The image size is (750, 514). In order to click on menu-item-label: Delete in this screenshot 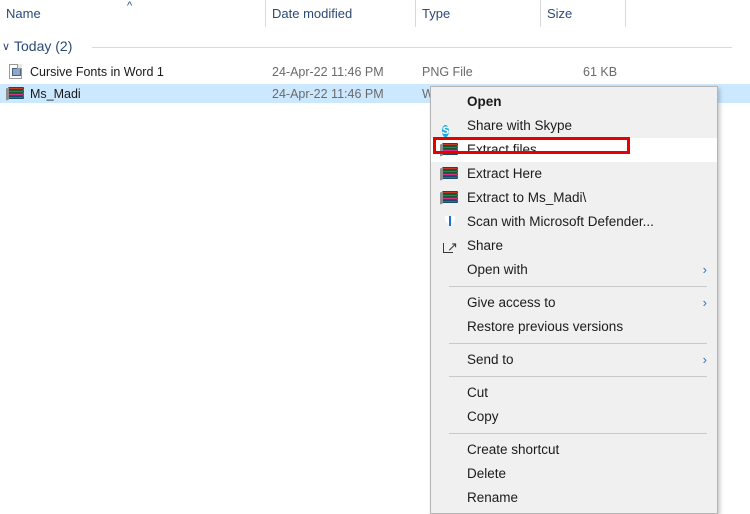, I will do `click(487, 473)`.